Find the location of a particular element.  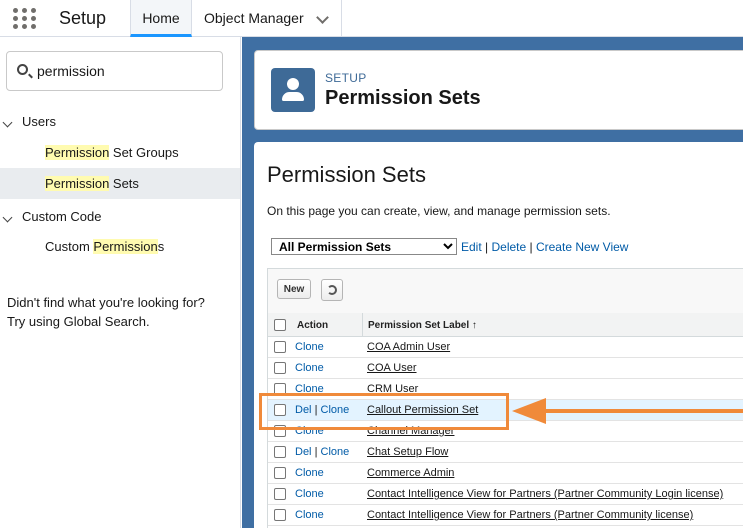

column-header-action: Action is located at coordinates (313, 325).